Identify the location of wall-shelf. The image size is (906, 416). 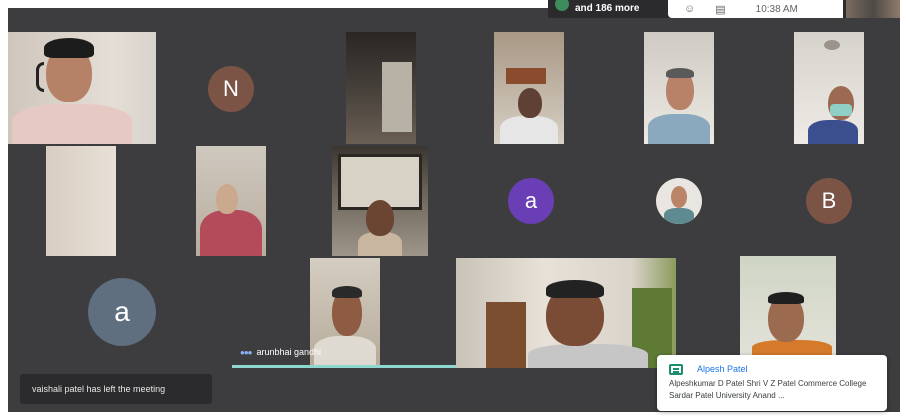
(526, 76).